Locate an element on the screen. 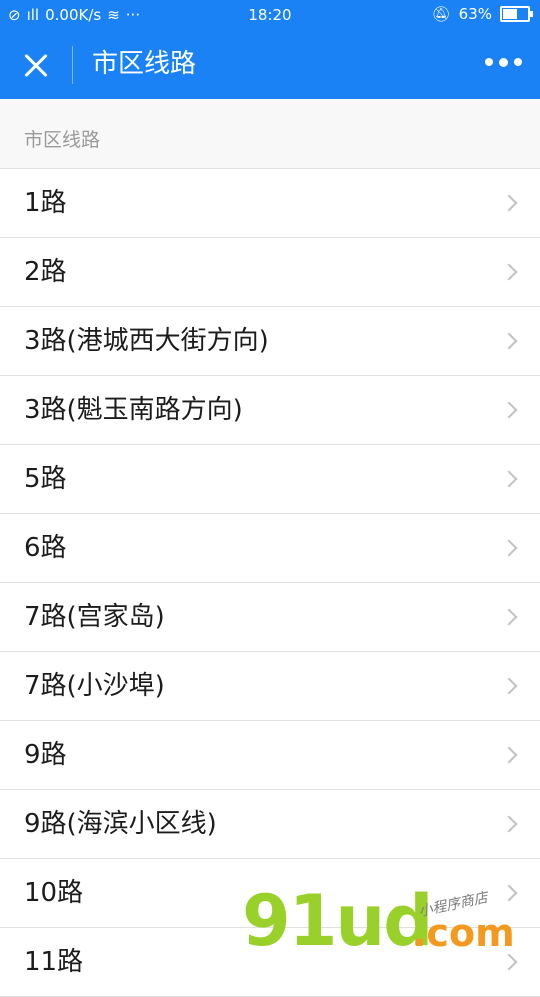 This screenshot has width=540, height=997. status-right: 🔕︎ 63% is located at coordinates (482, 14).